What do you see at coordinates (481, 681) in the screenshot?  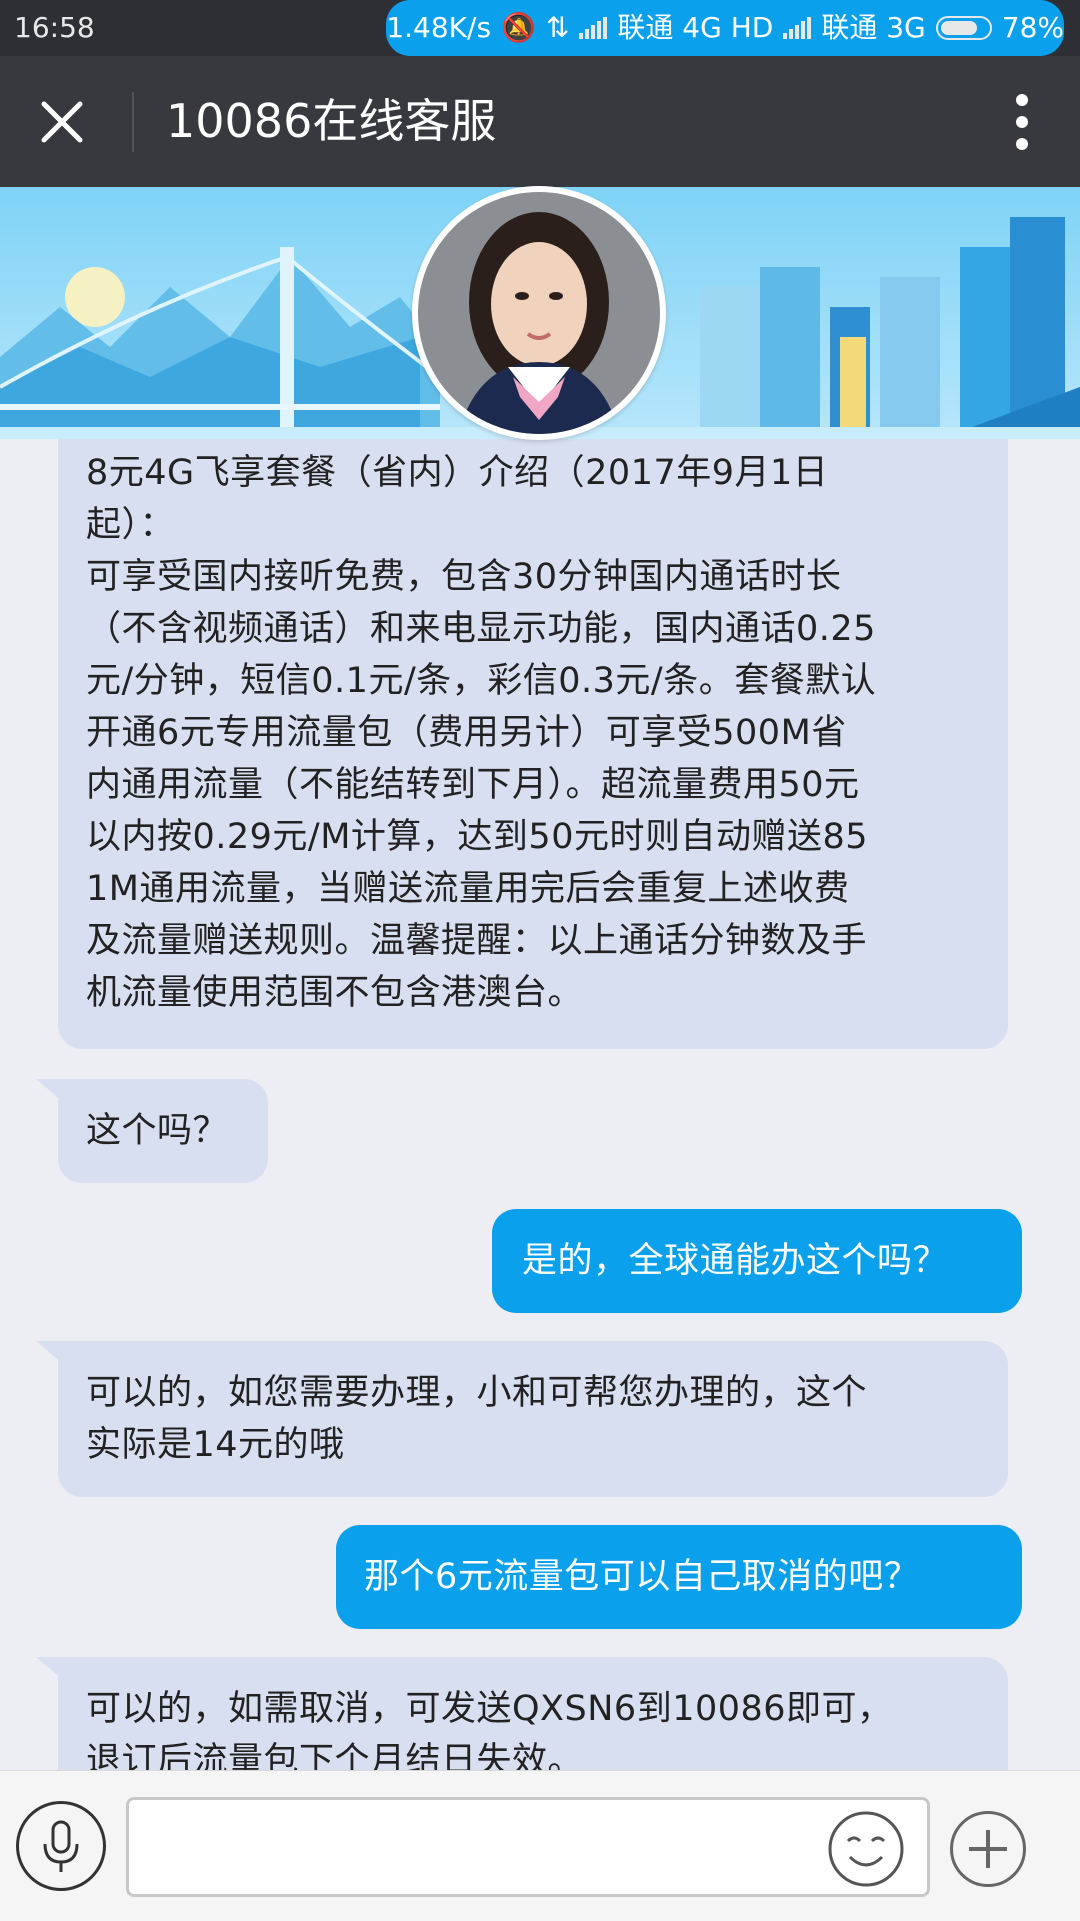 I see `message-line: 元/分钟，短信0.1元/条，彩信0.3元/条。套餐默认` at bounding box center [481, 681].